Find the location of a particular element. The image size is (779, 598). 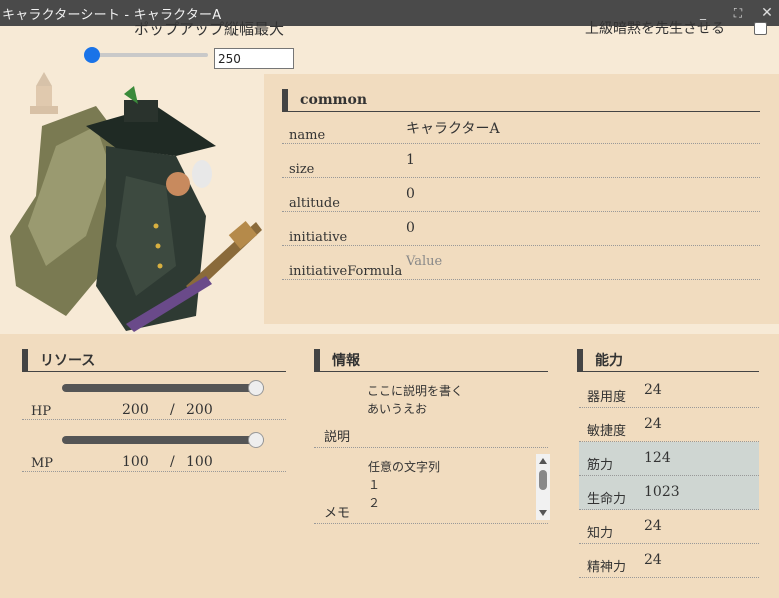

hp-slider is located at coordinates (163, 388).